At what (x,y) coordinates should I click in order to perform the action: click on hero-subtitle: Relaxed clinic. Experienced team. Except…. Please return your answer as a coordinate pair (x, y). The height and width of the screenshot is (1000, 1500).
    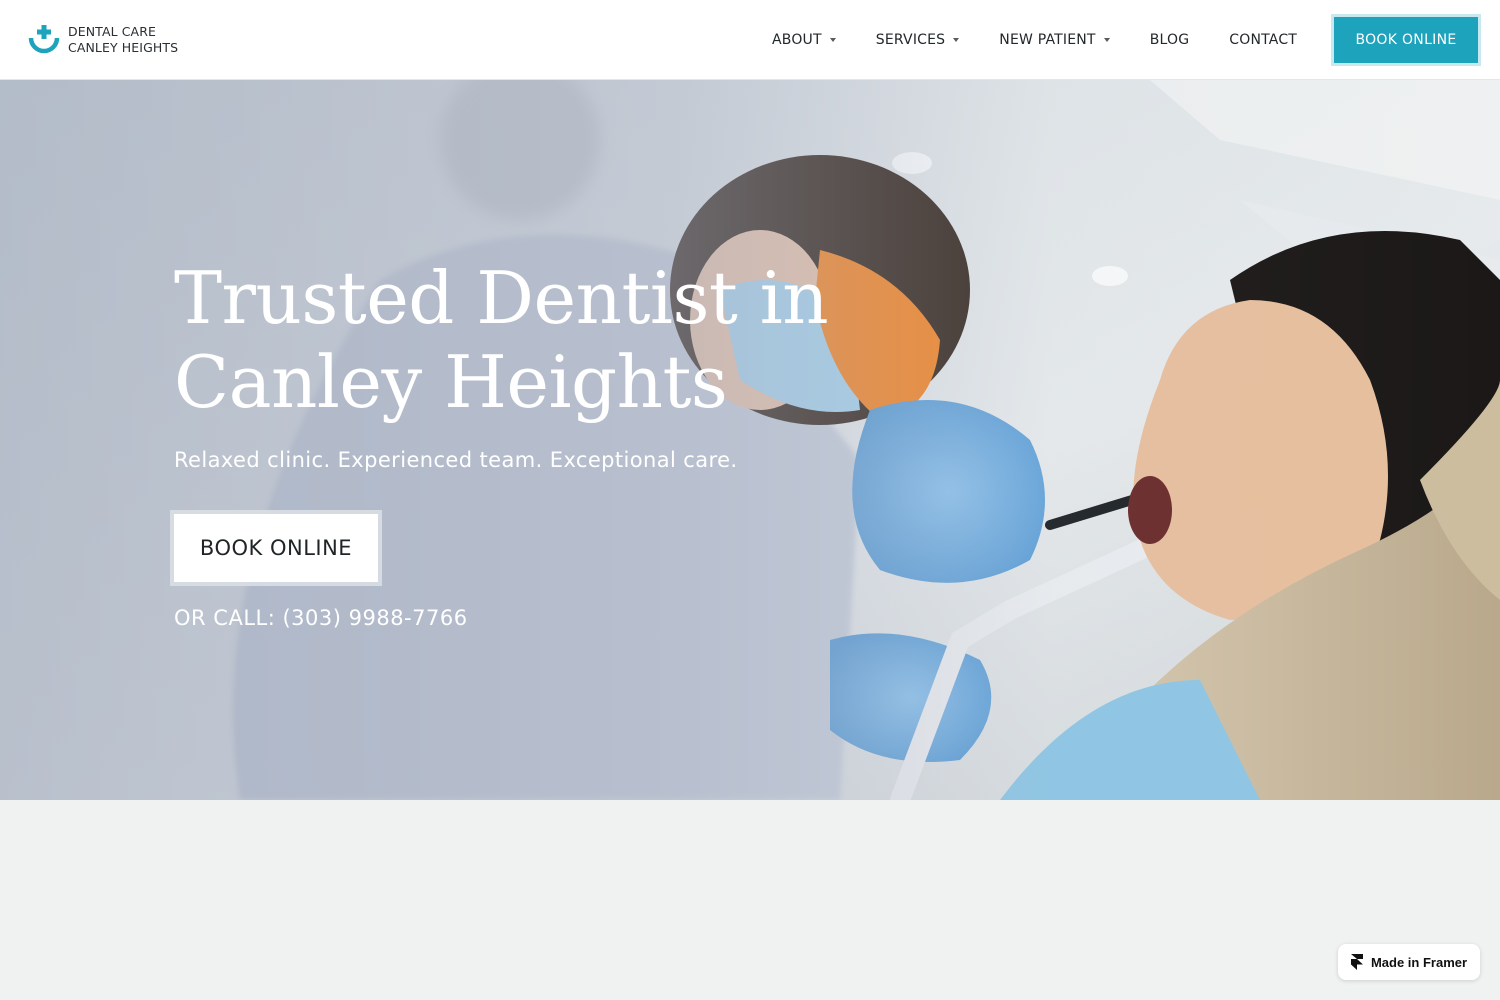
    Looking at the image, I should click on (456, 460).